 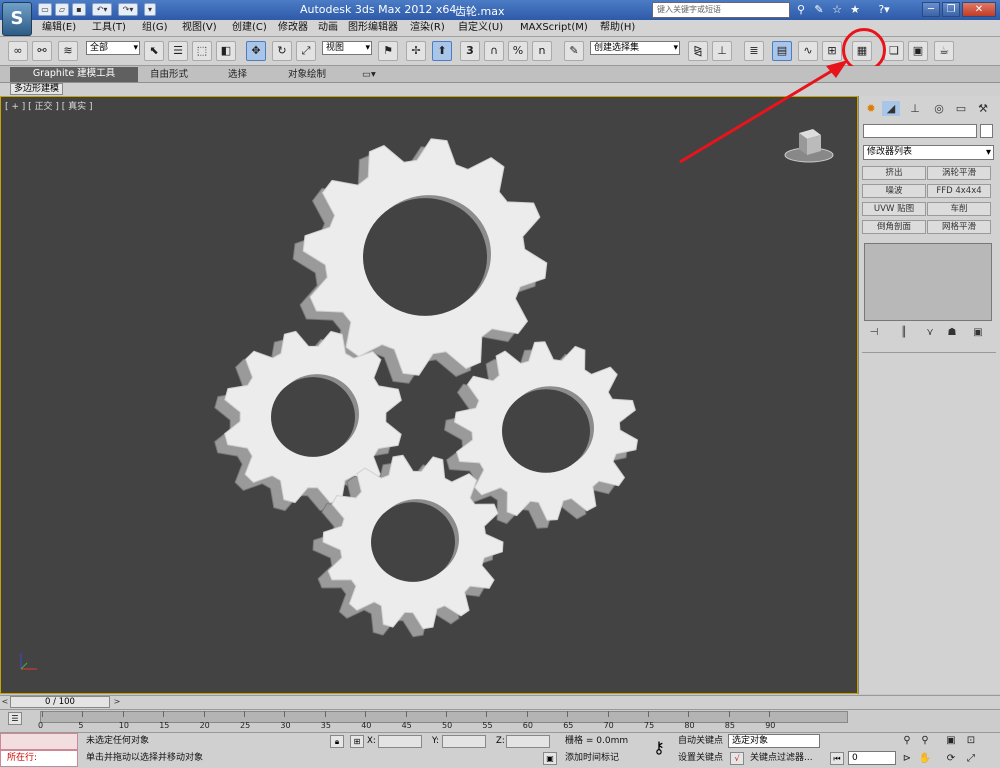 What do you see at coordinates (959, 227) in the screenshot?
I see `meshsmooth-button: 网格平滑` at bounding box center [959, 227].